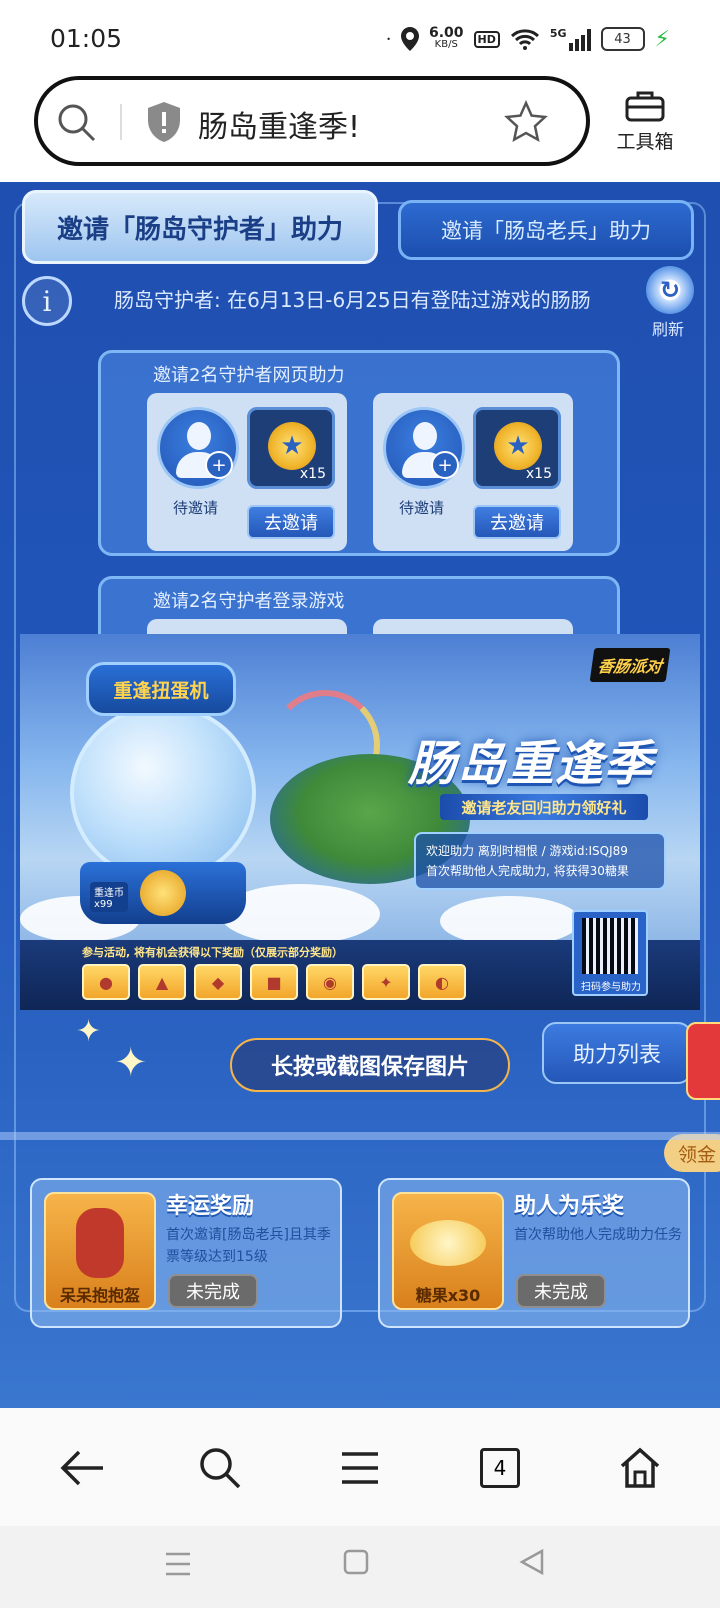  What do you see at coordinates (161, 689) in the screenshot?
I see `machine-label: 重逢扭蛋机` at bounding box center [161, 689].